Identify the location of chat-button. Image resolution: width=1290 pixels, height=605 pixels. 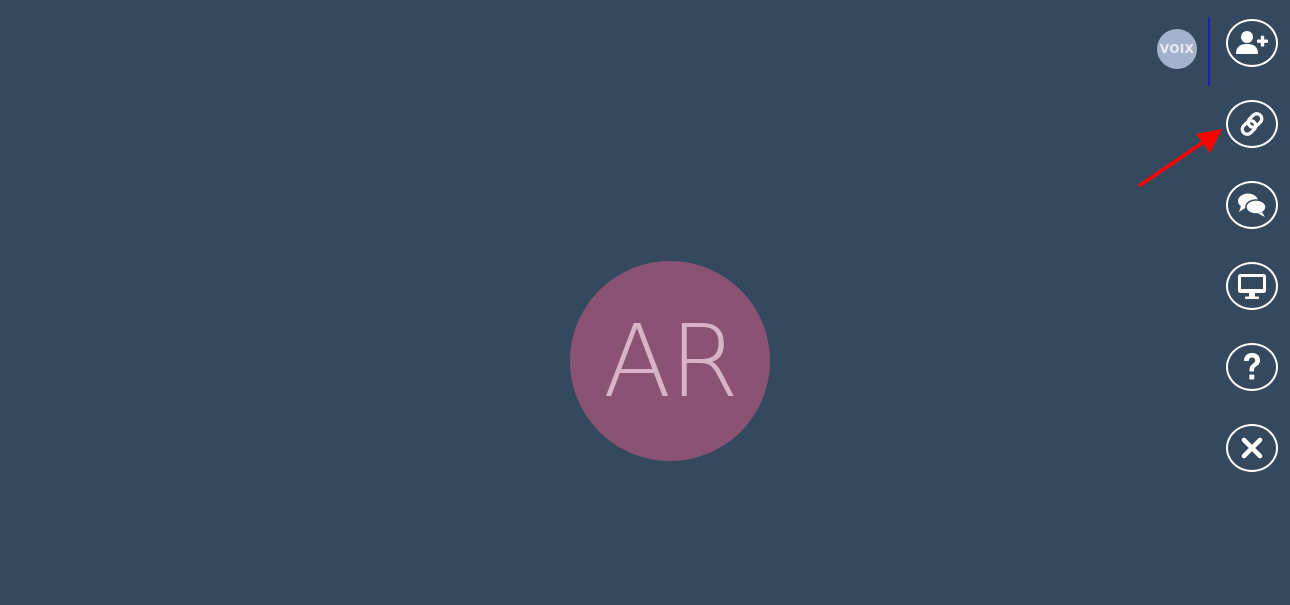
(1252, 205).